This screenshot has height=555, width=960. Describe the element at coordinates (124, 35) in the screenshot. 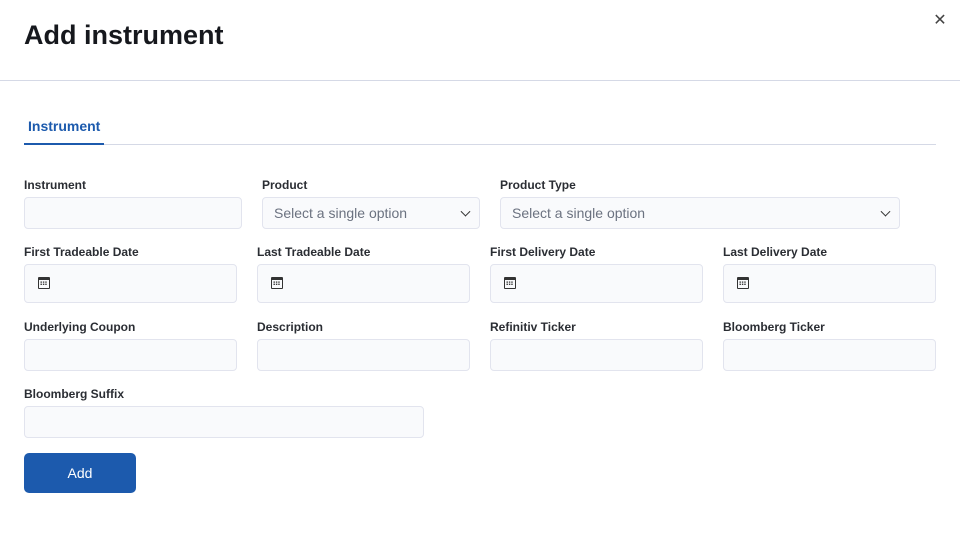

I see `dialog-title: Add instrument` at that location.